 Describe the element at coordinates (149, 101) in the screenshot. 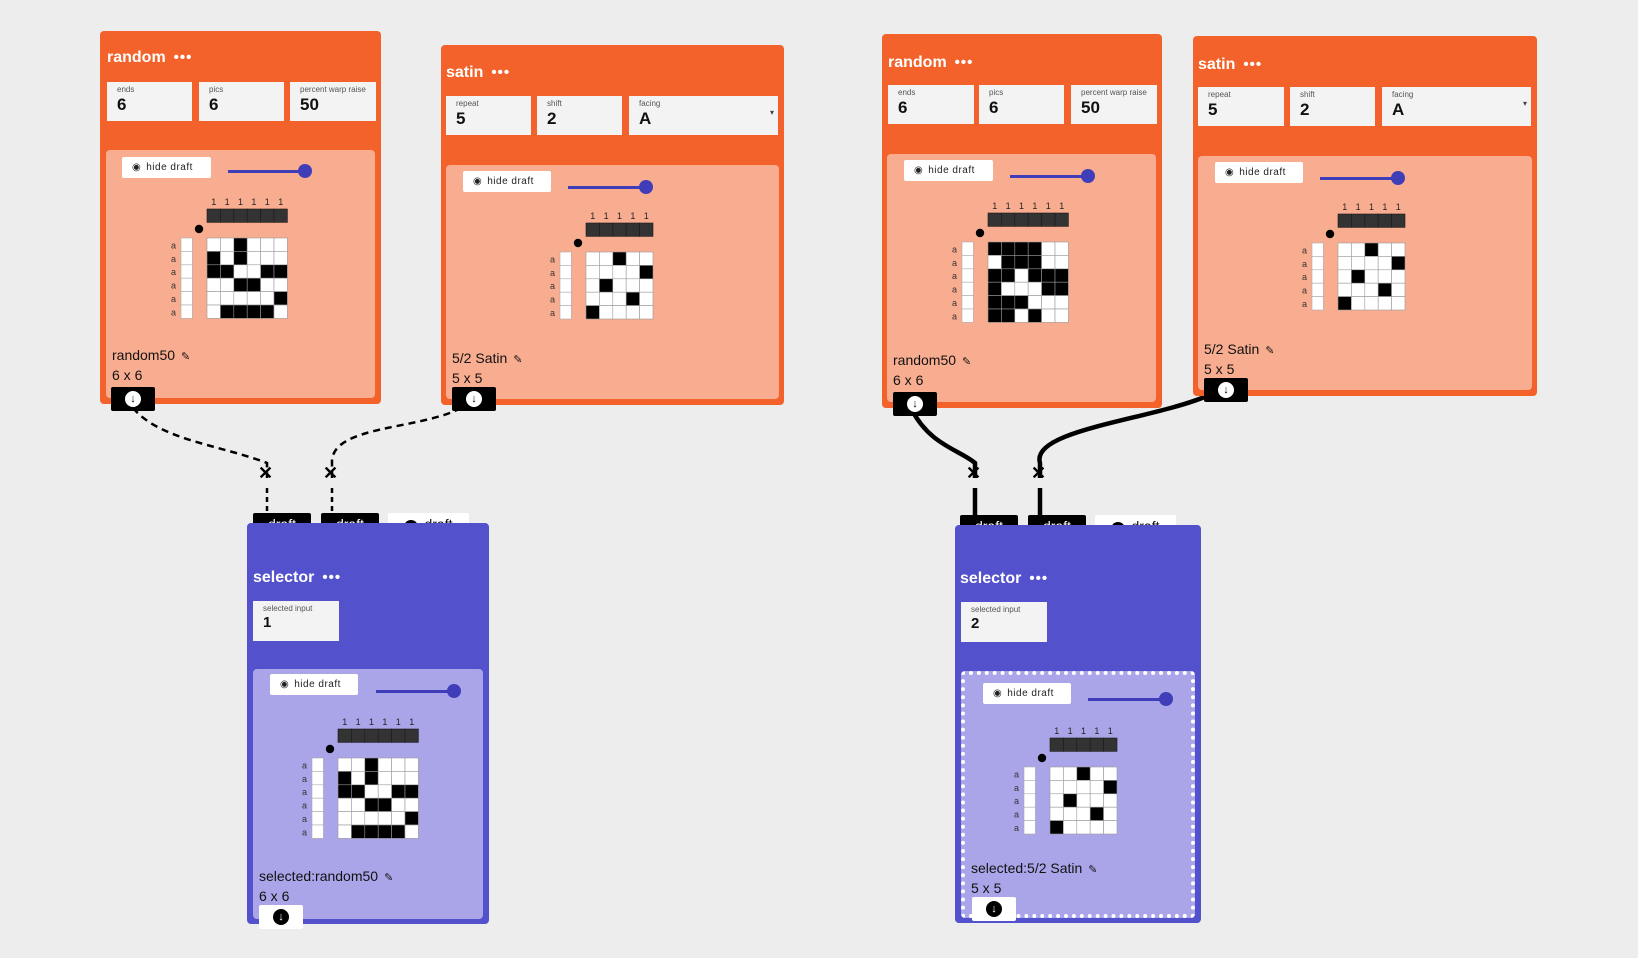

I see `ends-field: ends 6` at that location.